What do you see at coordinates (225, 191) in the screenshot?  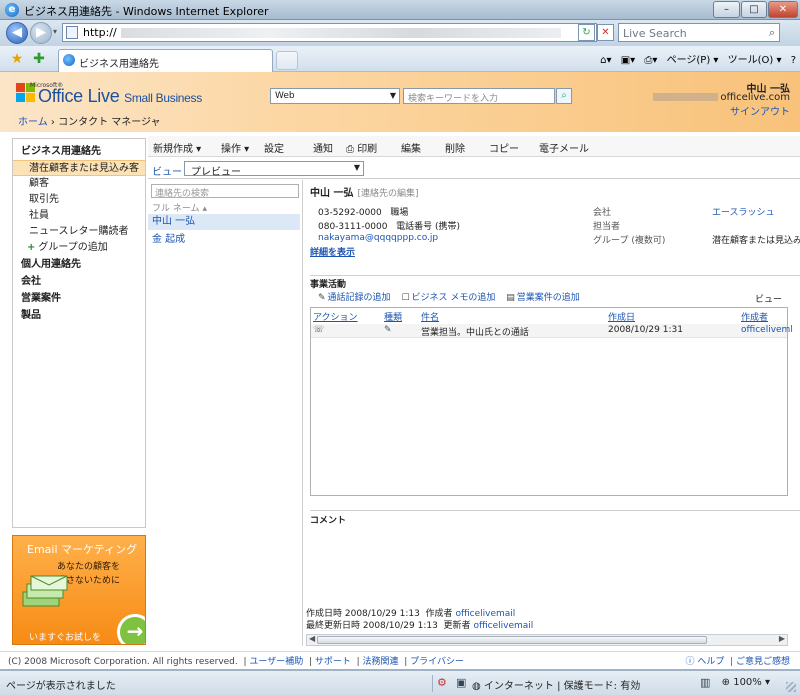 I see `contact-search-input: 連絡先の検索` at bounding box center [225, 191].